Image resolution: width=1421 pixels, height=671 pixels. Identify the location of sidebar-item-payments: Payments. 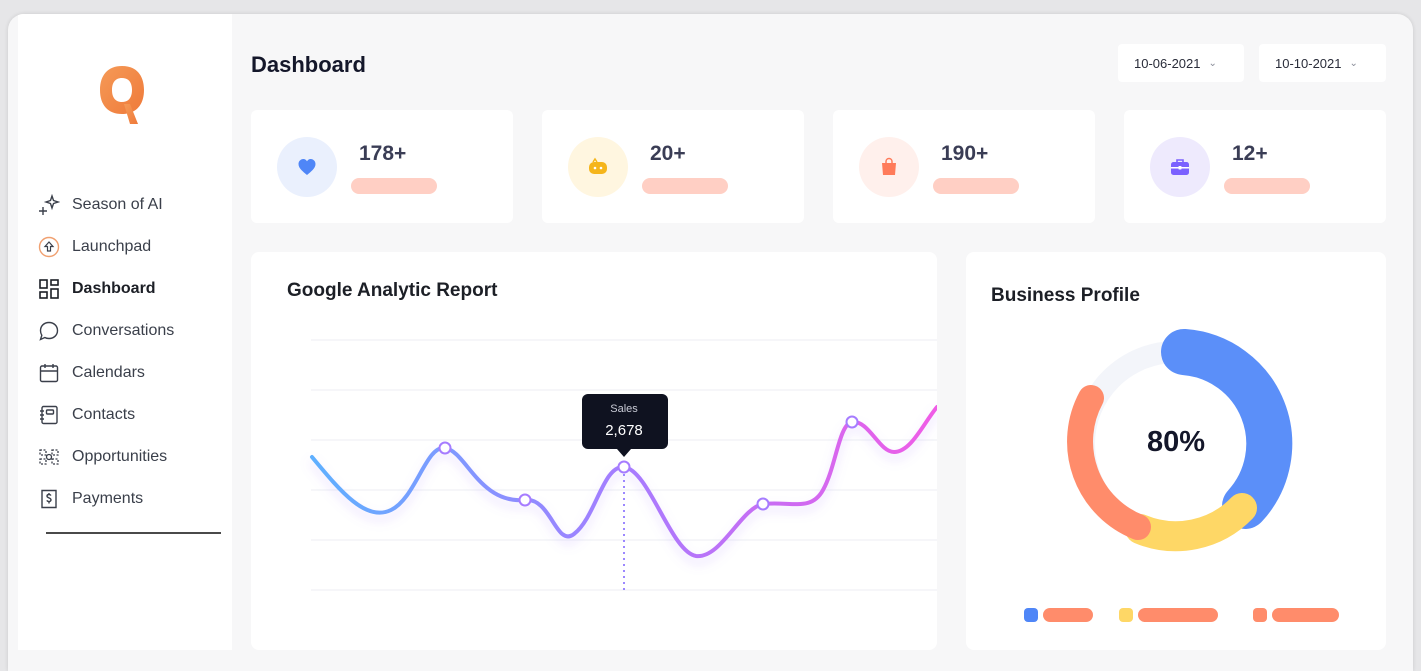
(133, 499).